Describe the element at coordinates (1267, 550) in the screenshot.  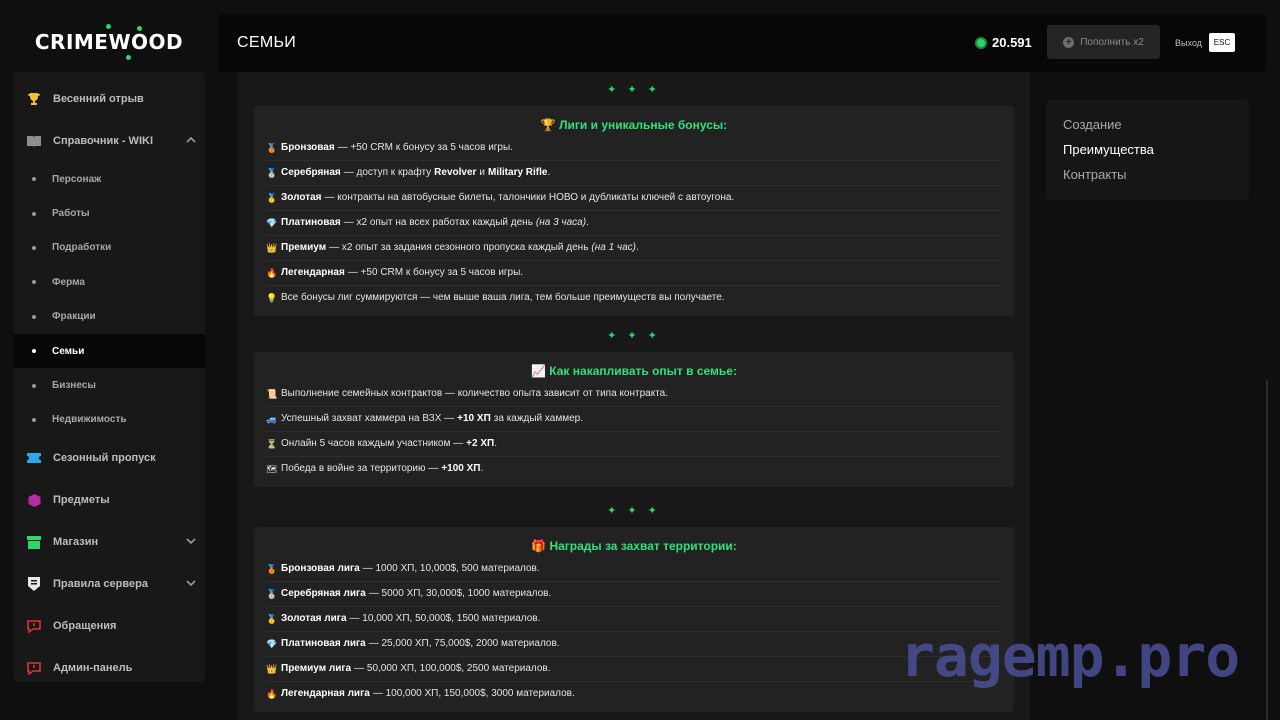
I see `scrollbar` at that location.